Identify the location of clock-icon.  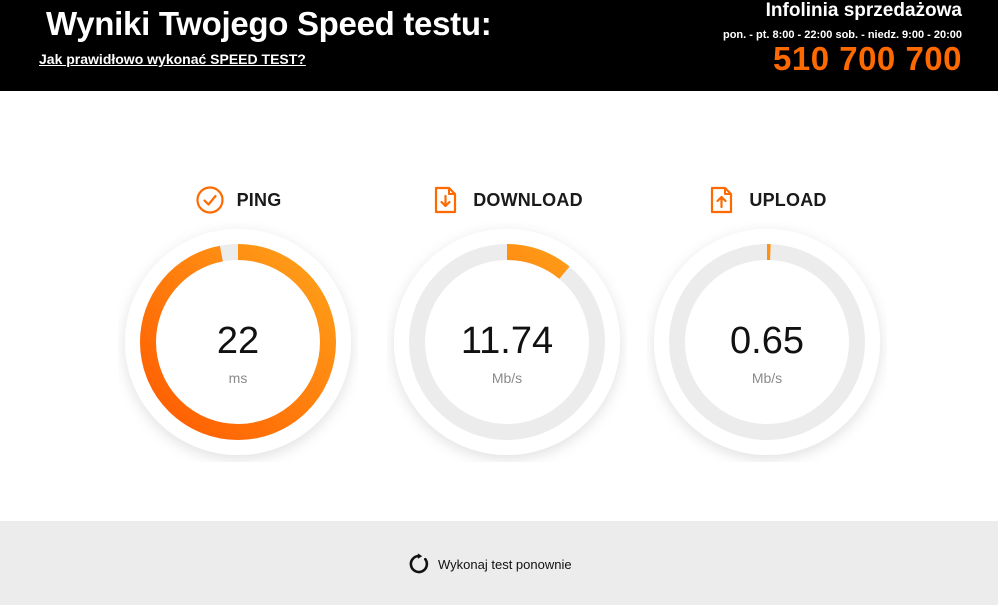
(209, 200).